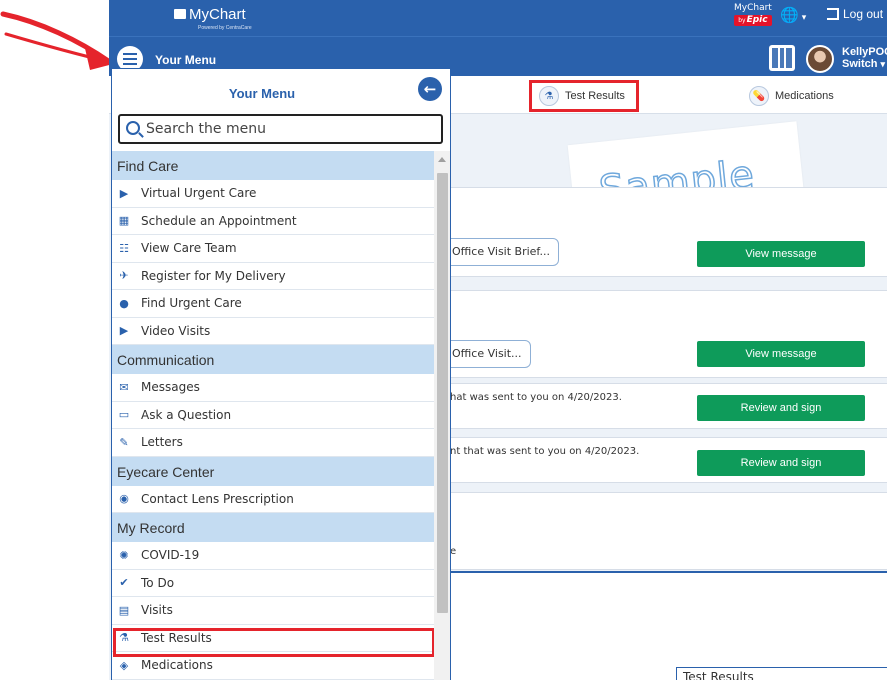  I want to click on avatar, so click(820, 59).